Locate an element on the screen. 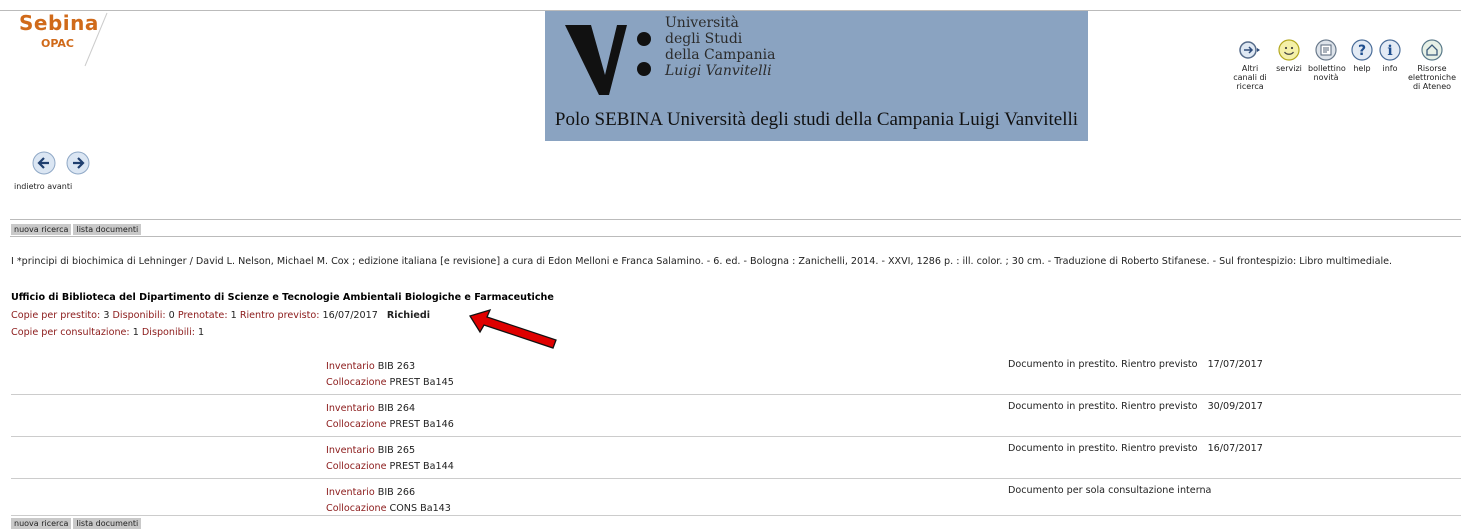 Image resolution: width=1461 pixels, height=532 pixels. loan-available-label: Disponibili: is located at coordinates (139, 315).